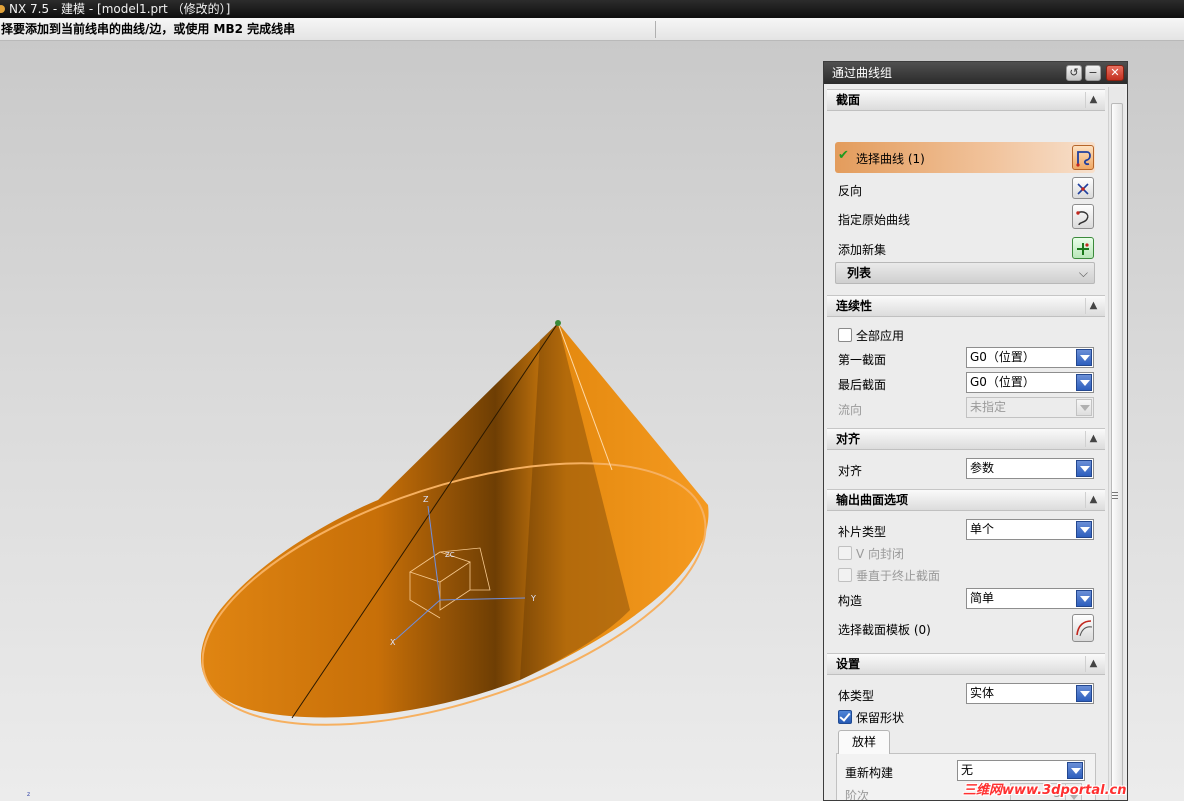 The height and width of the screenshot is (801, 1184). What do you see at coordinates (982, 598) in the screenshot?
I see `construction-value: 简单` at bounding box center [982, 598].